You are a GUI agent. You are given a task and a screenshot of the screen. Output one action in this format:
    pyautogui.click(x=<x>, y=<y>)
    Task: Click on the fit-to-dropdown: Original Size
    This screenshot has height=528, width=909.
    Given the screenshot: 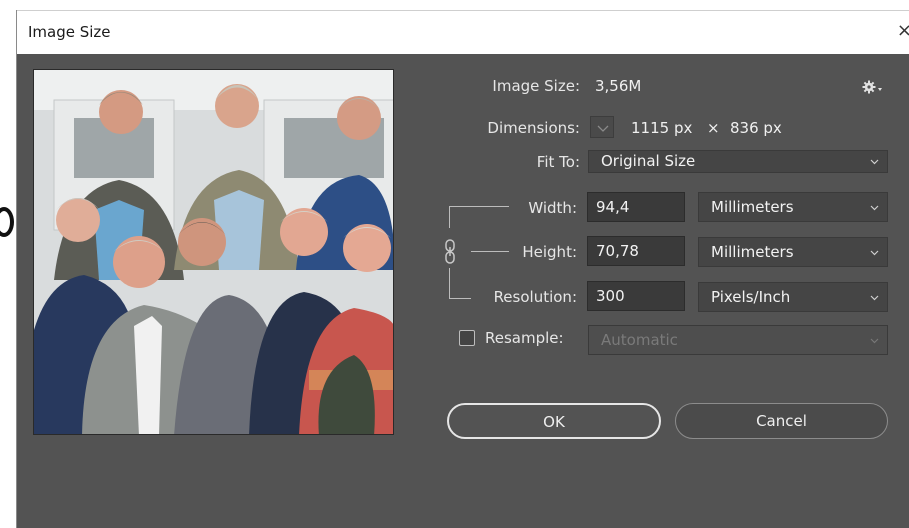 What is the action you would take?
    pyautogui.click(x=738, y=161)
    